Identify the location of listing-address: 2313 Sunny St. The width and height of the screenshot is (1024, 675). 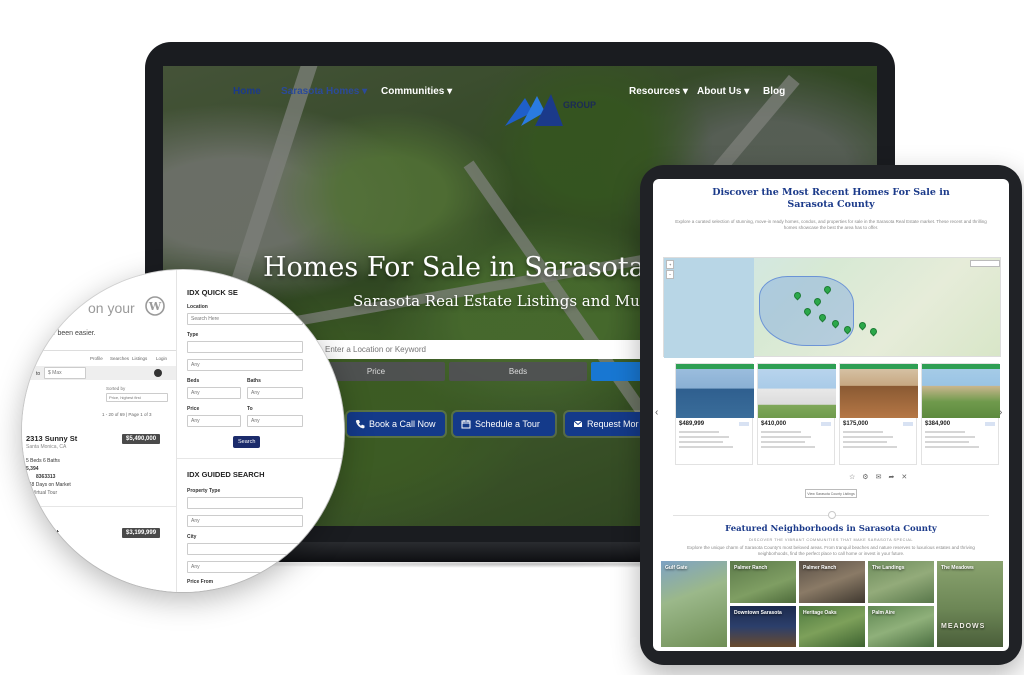
(51, 438).